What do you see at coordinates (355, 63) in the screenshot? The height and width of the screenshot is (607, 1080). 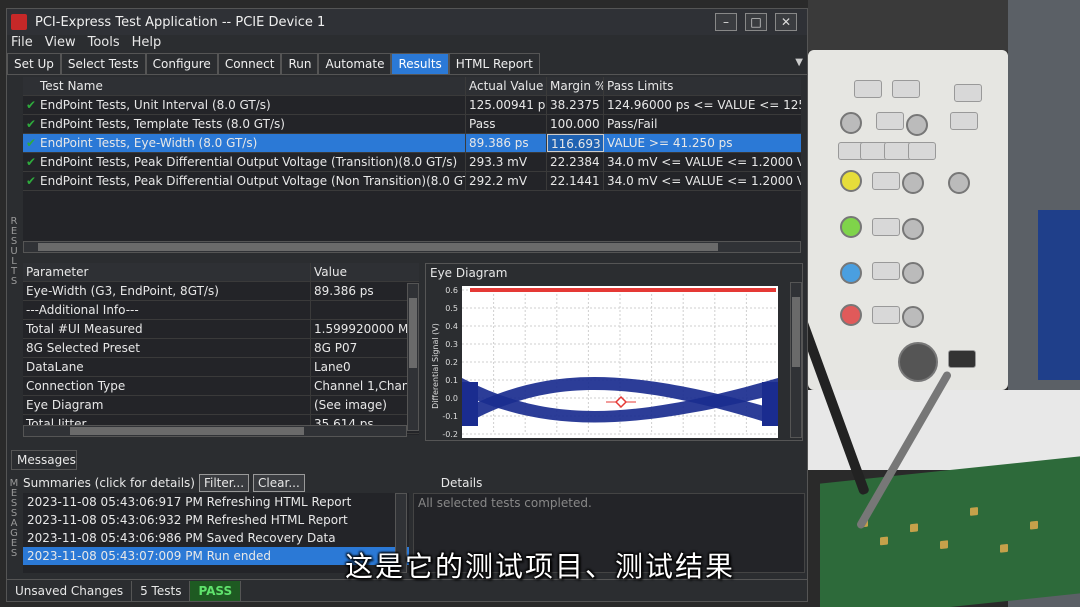 I see `tab-automate: Automate` at bounding box center [355, 63].